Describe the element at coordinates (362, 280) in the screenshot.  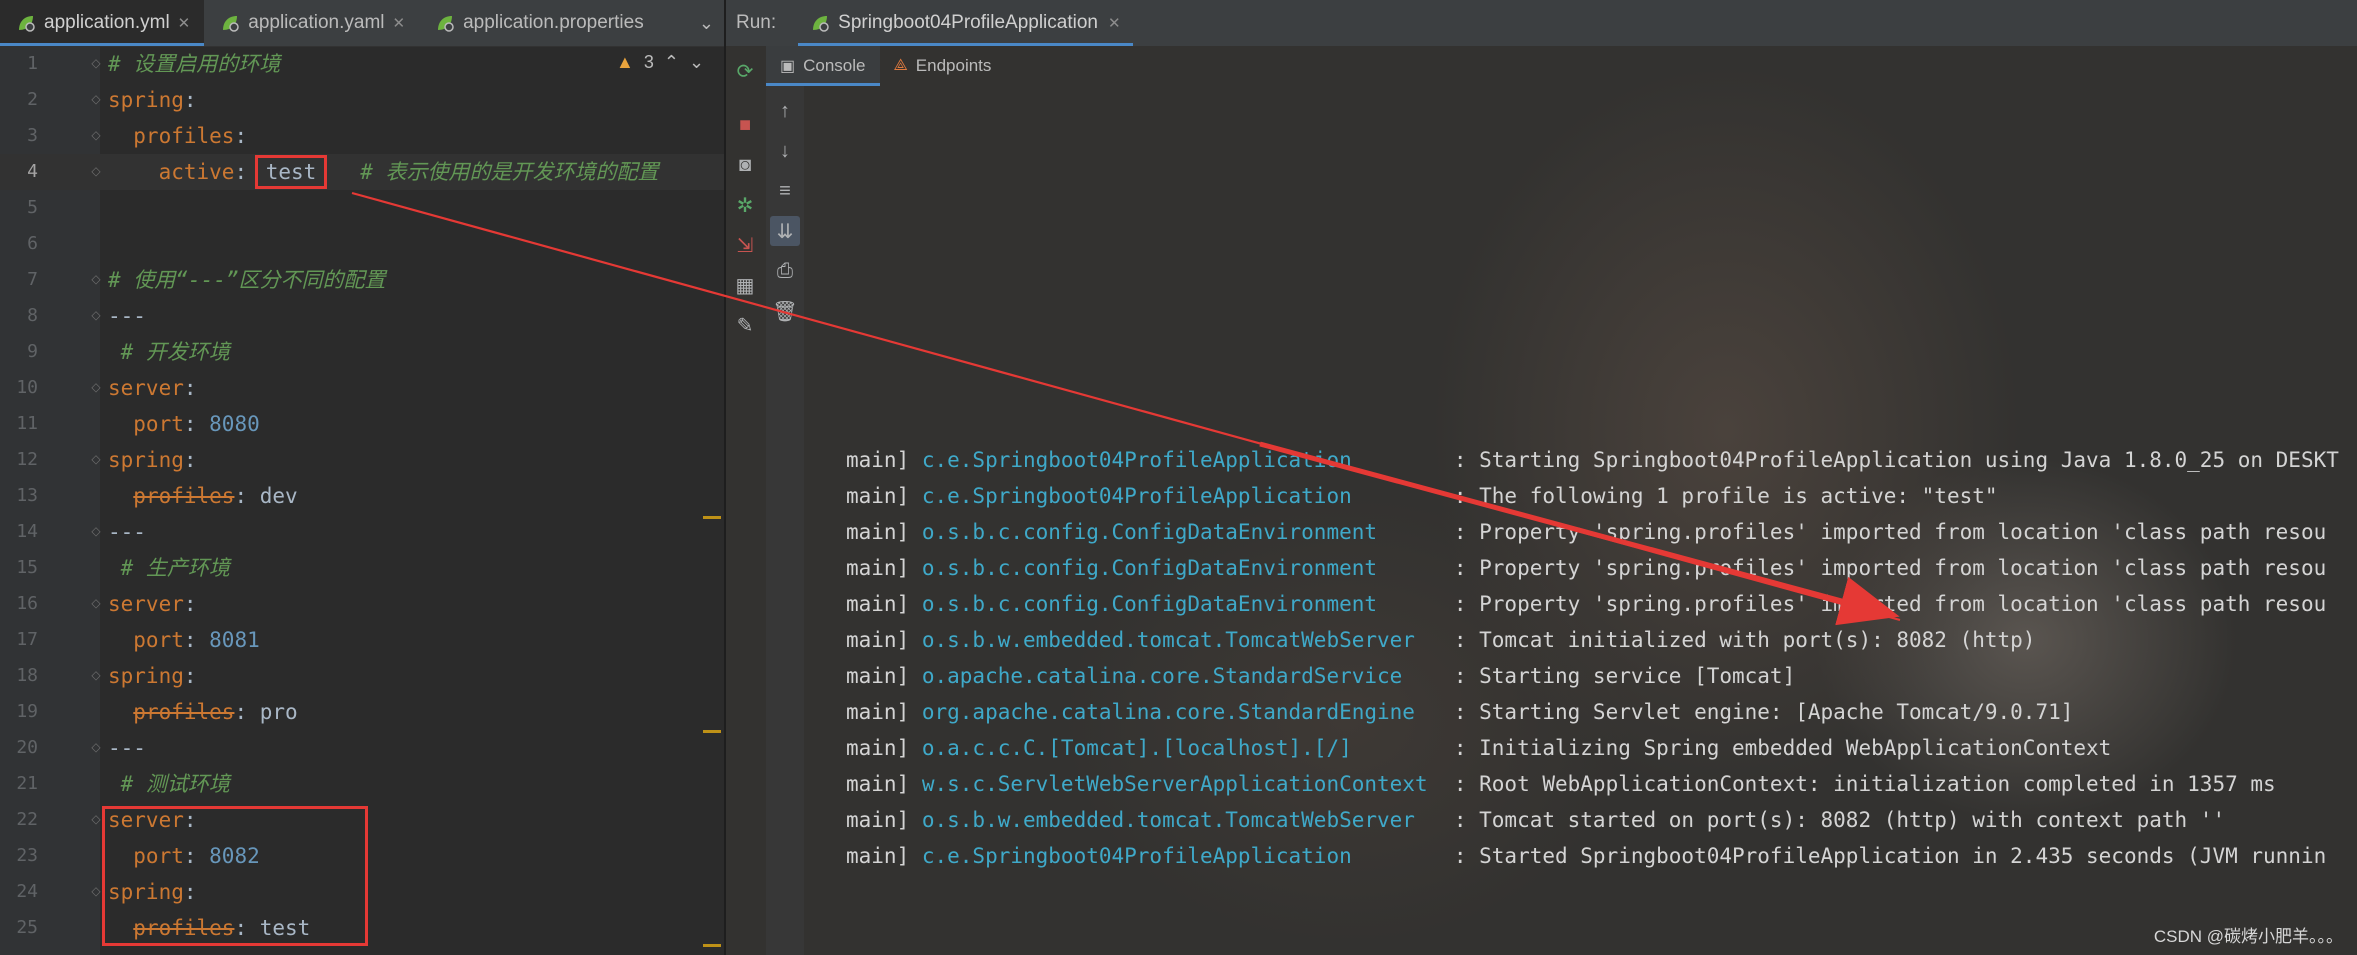
I see `code-line: 7 ◇ # 使用“---”区分不同的配置` at that location.